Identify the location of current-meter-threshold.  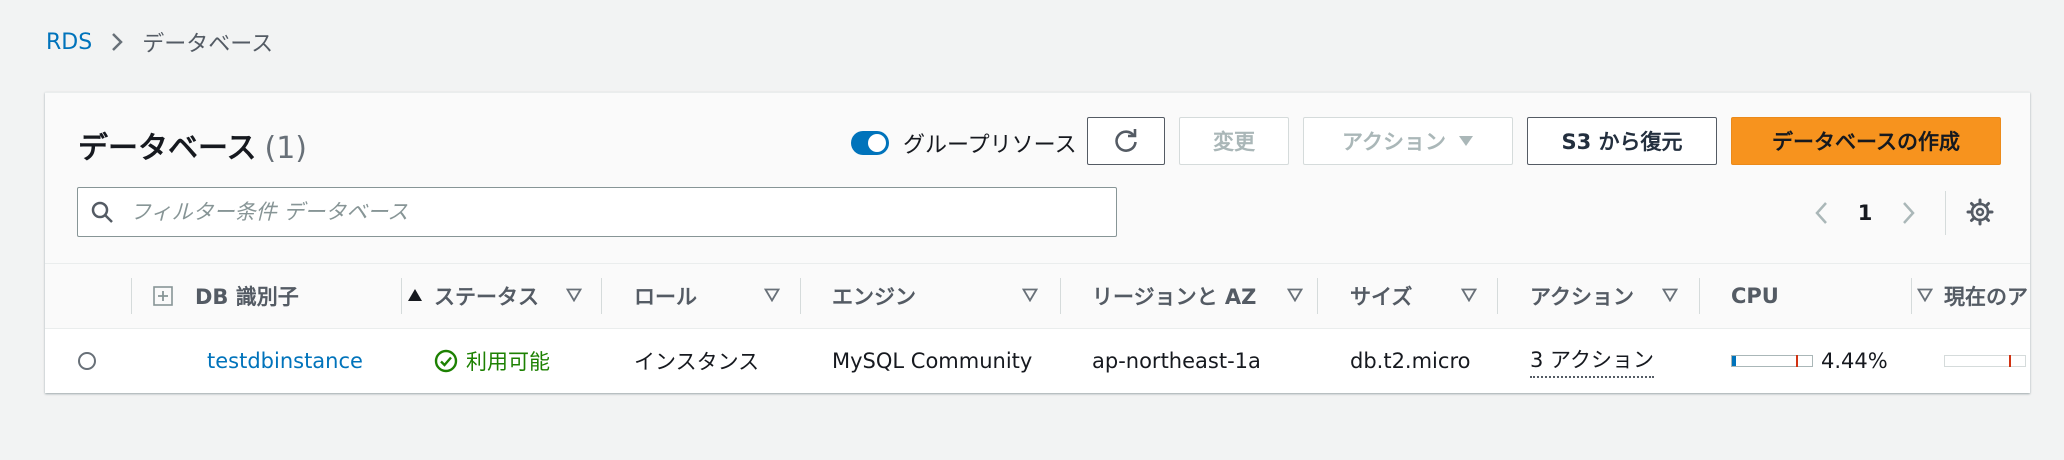
(2010, 360).